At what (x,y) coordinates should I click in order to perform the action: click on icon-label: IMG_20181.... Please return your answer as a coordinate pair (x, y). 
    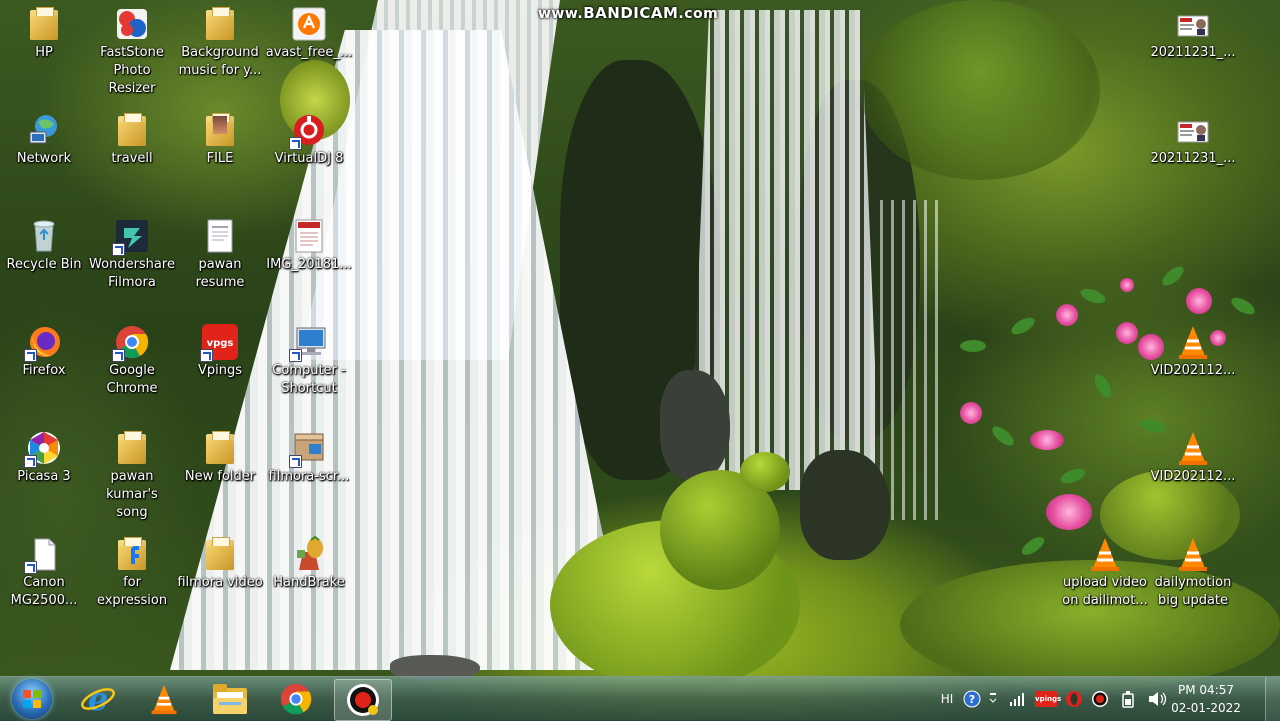
    Looking at the image, I should click on (309, 264).